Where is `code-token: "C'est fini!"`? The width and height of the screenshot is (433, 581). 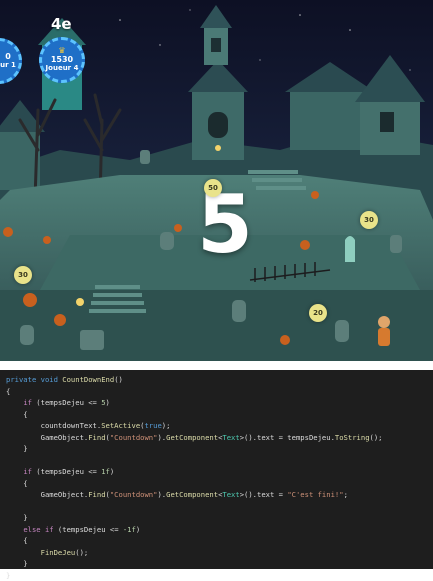
code-token: "C'est fini!" is located at coordinates (315, 494).